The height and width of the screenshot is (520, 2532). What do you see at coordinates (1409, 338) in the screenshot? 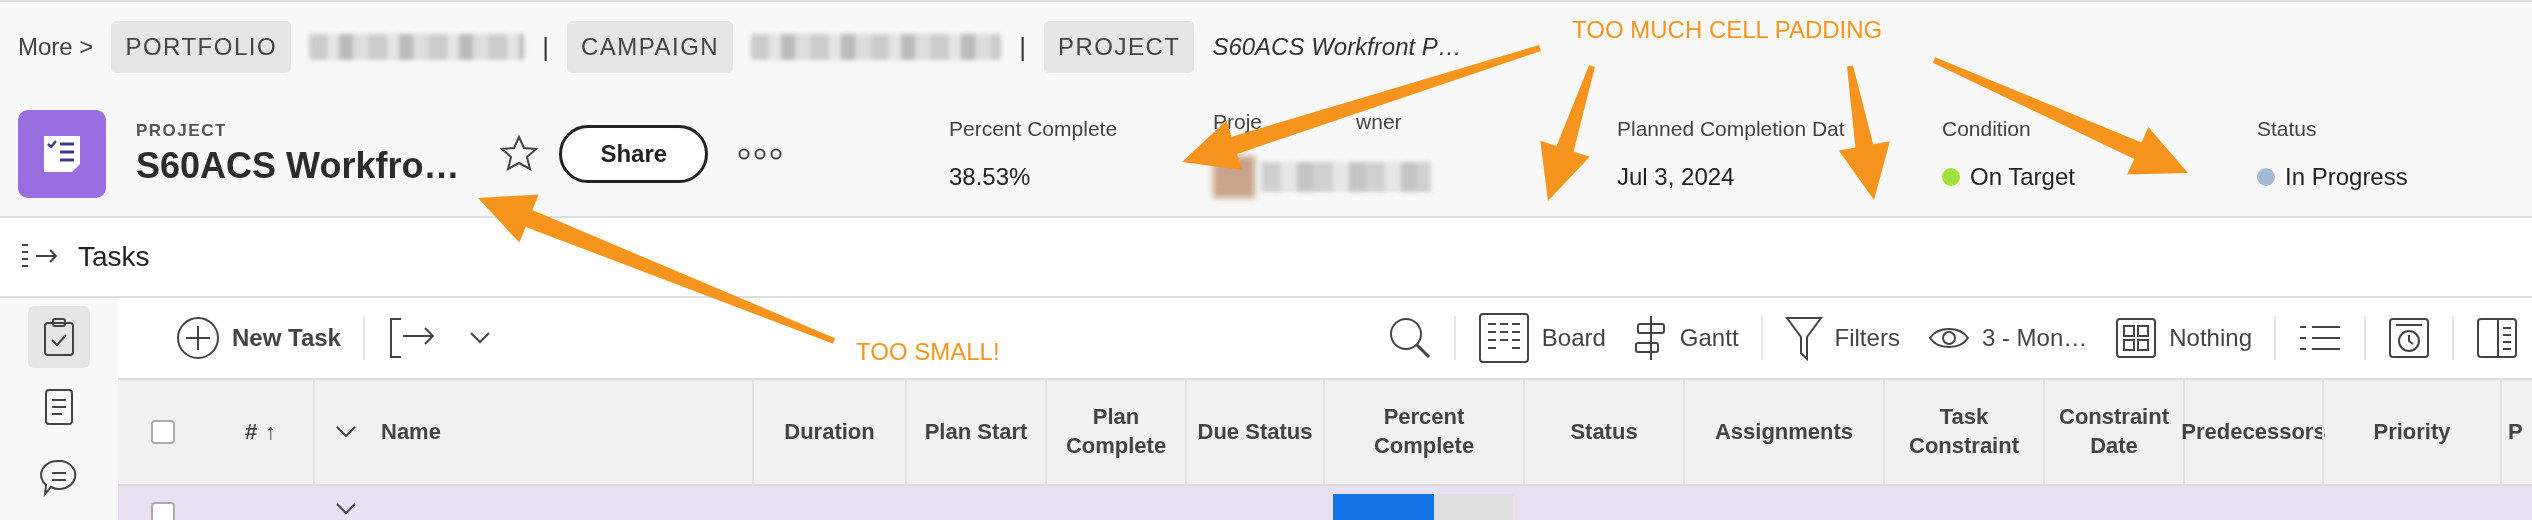
I see `search-icon` at bounding box center [1409, 338].